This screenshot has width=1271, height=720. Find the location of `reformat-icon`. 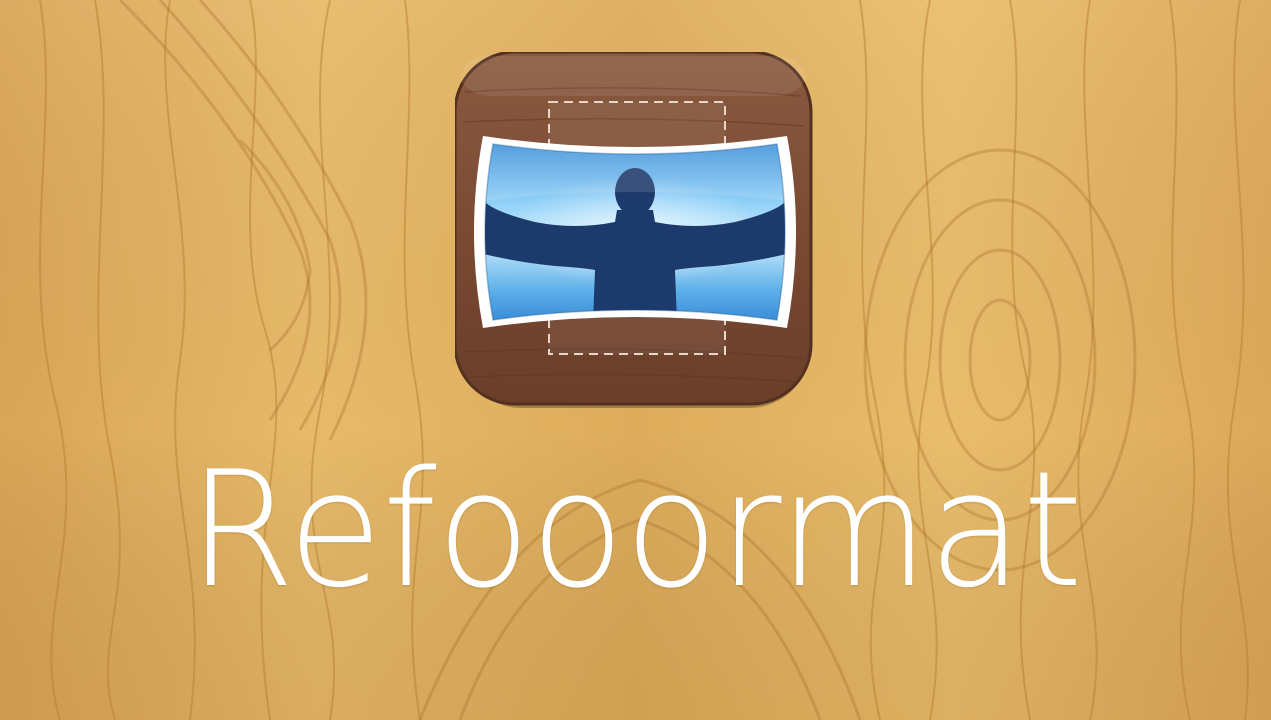

reformat-icon is located at coordinates (634, 230).